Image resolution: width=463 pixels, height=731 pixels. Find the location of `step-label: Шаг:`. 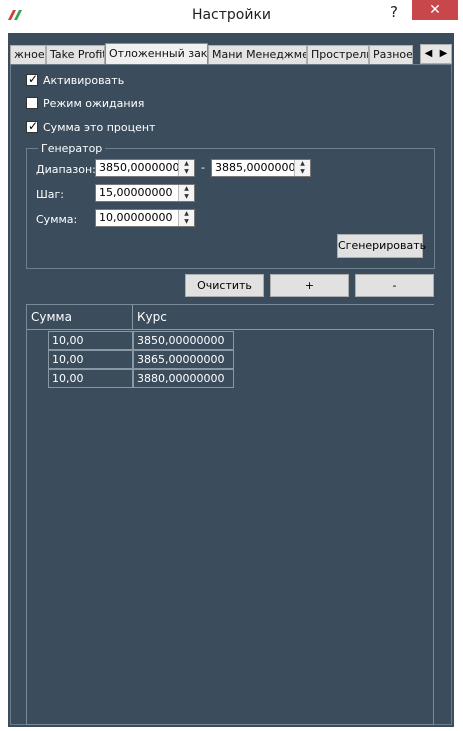

step-label: Шаг: is located at coordinates (50, 194).